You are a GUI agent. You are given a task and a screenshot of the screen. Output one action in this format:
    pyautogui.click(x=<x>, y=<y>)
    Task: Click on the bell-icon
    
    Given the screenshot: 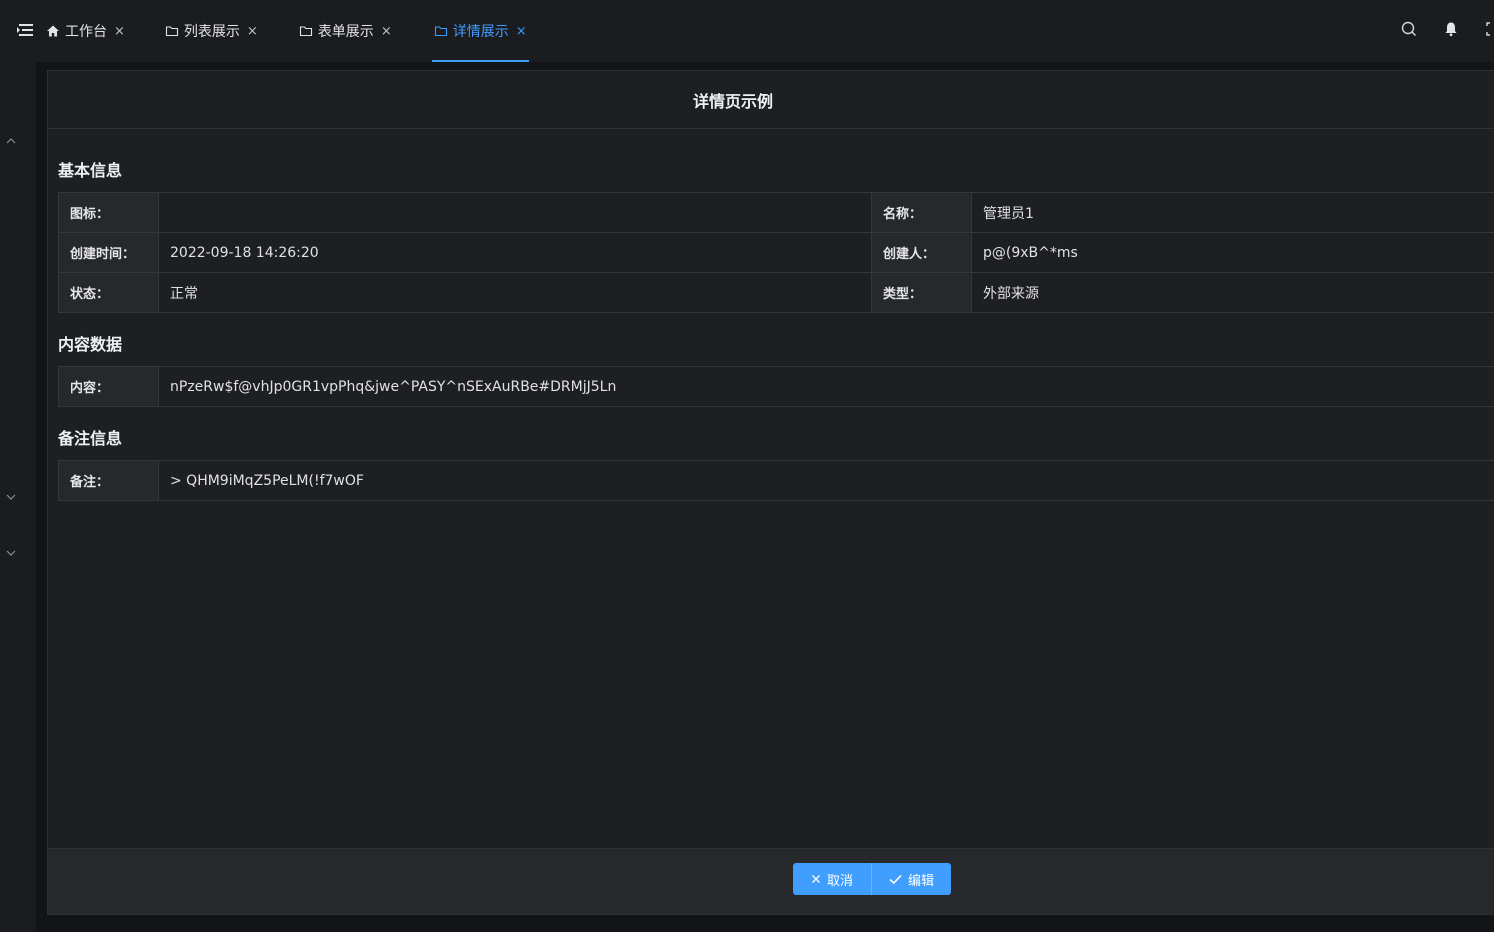 What is the action you would take?
    pyautogui.click(x=1451, y=29)
    